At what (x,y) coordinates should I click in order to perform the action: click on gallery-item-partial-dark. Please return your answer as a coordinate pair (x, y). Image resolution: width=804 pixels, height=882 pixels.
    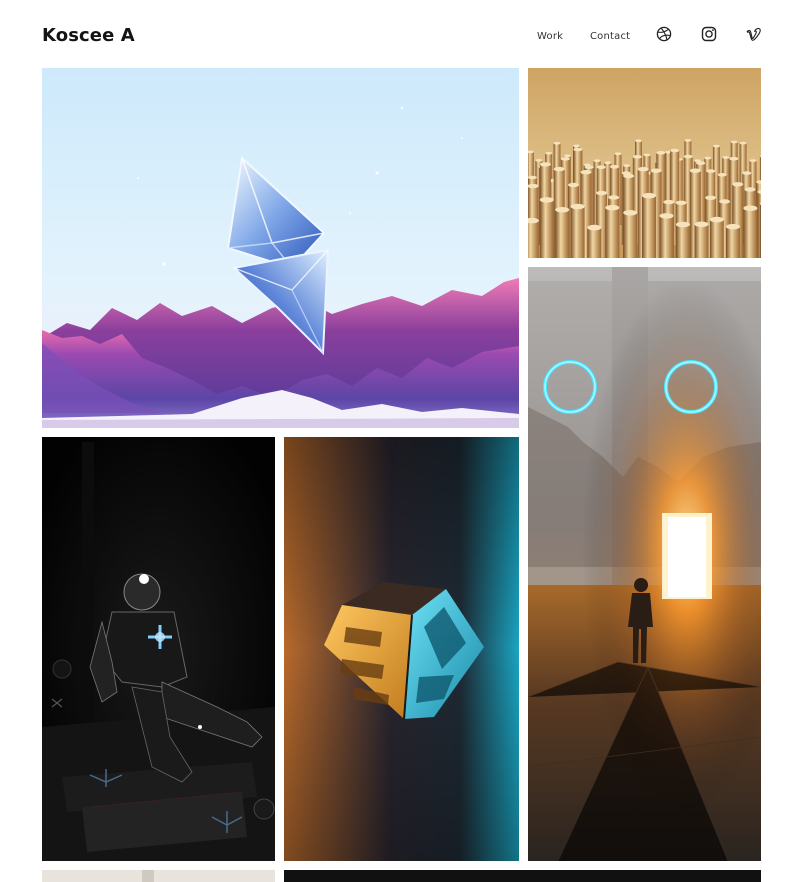
    Looking at the image, I should click on (522, 876).